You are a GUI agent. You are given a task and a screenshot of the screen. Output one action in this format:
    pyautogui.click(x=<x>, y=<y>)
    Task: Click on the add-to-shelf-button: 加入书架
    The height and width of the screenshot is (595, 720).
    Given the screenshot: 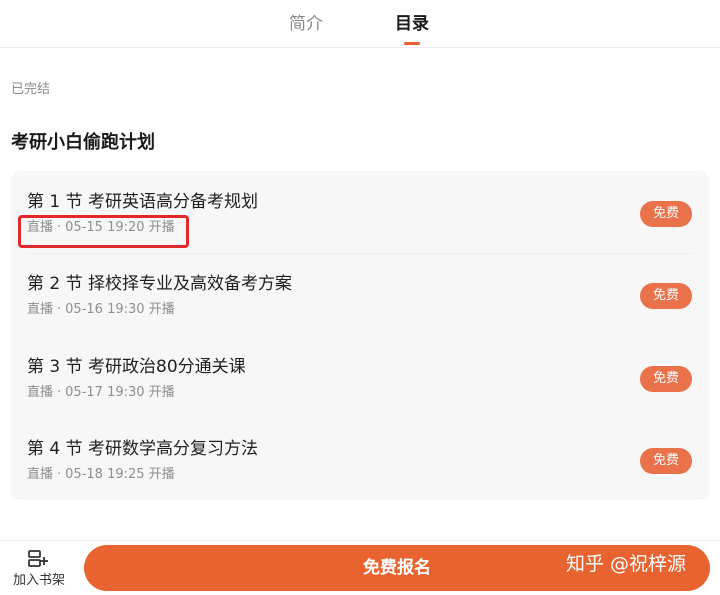 What is the action you would take?
    pyautogui.click(x=39, y=568)
    